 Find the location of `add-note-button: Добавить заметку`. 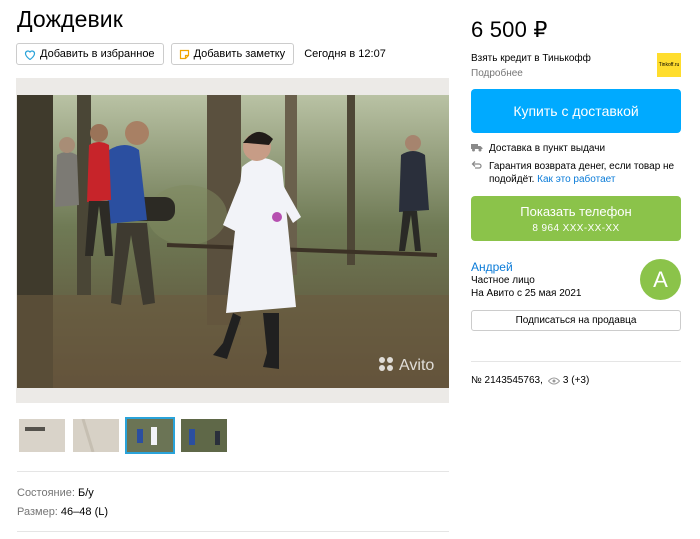

add-note-button: Добавить заметку is located at coordinates (232, 54).